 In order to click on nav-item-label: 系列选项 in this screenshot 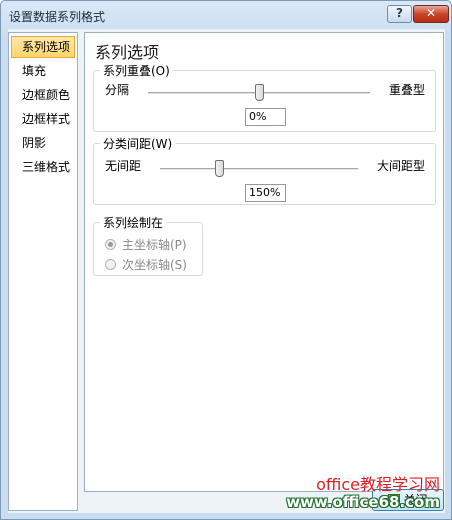, I will do `click(46, 47)`.